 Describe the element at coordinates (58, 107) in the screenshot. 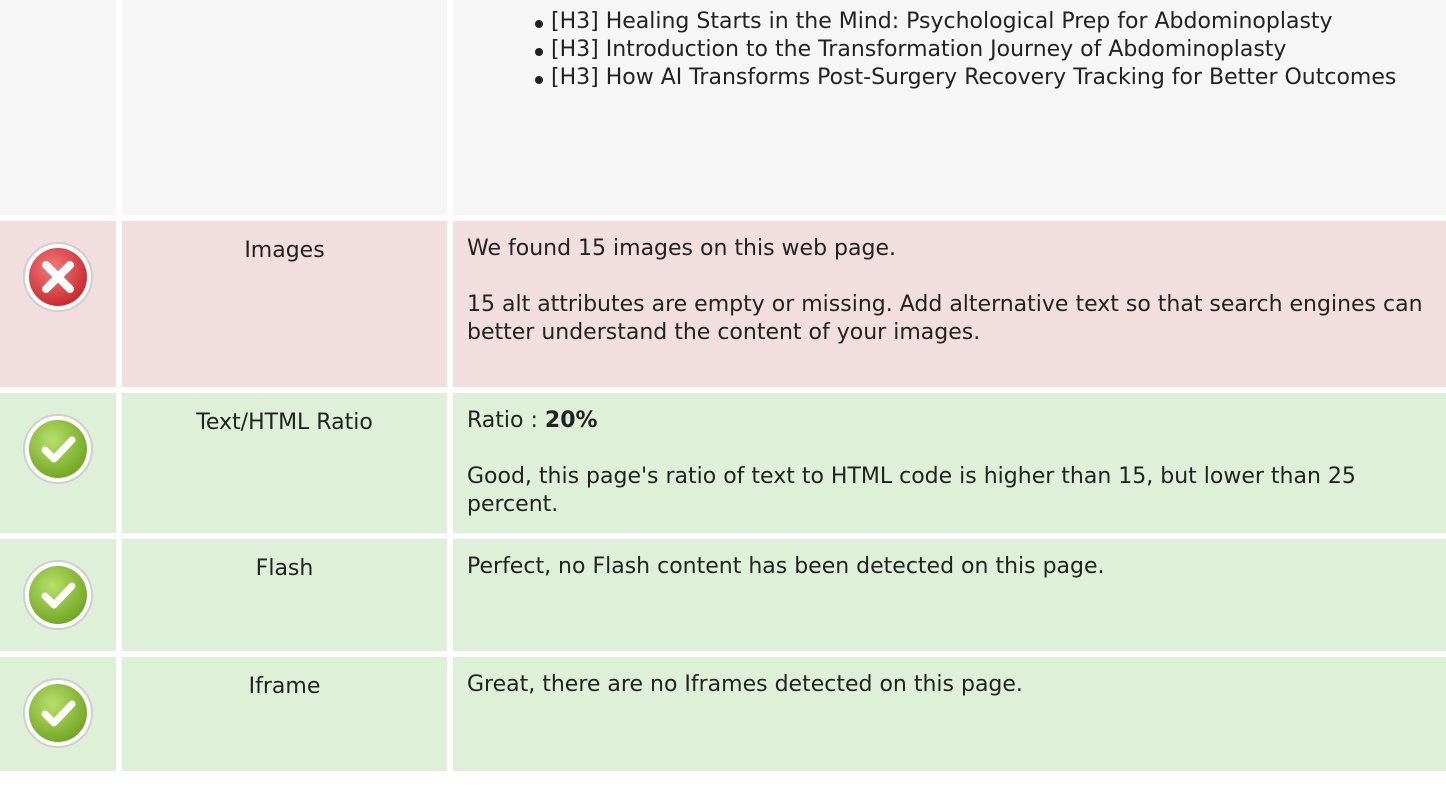

I see `headings-icon-cell` at that location.